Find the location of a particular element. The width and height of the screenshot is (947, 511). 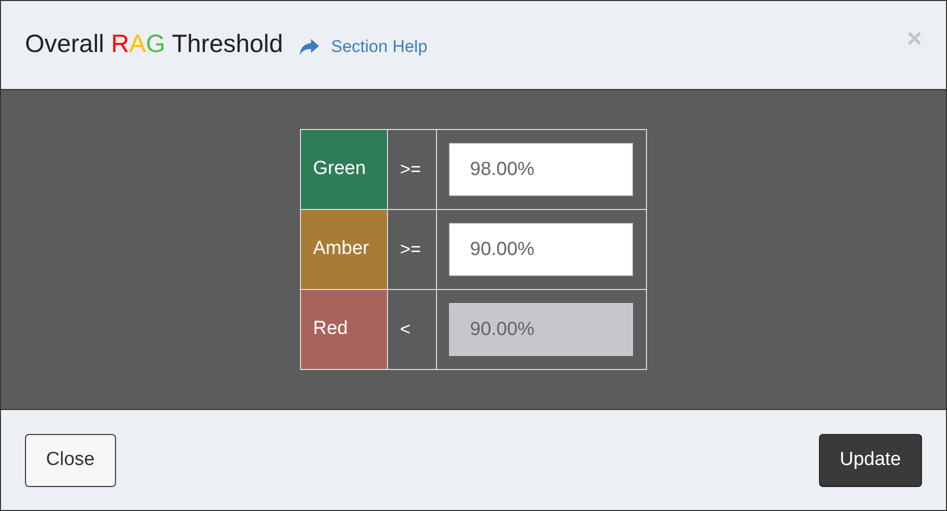

threshold-input: 98.00% is located at coordinates (541, 169).